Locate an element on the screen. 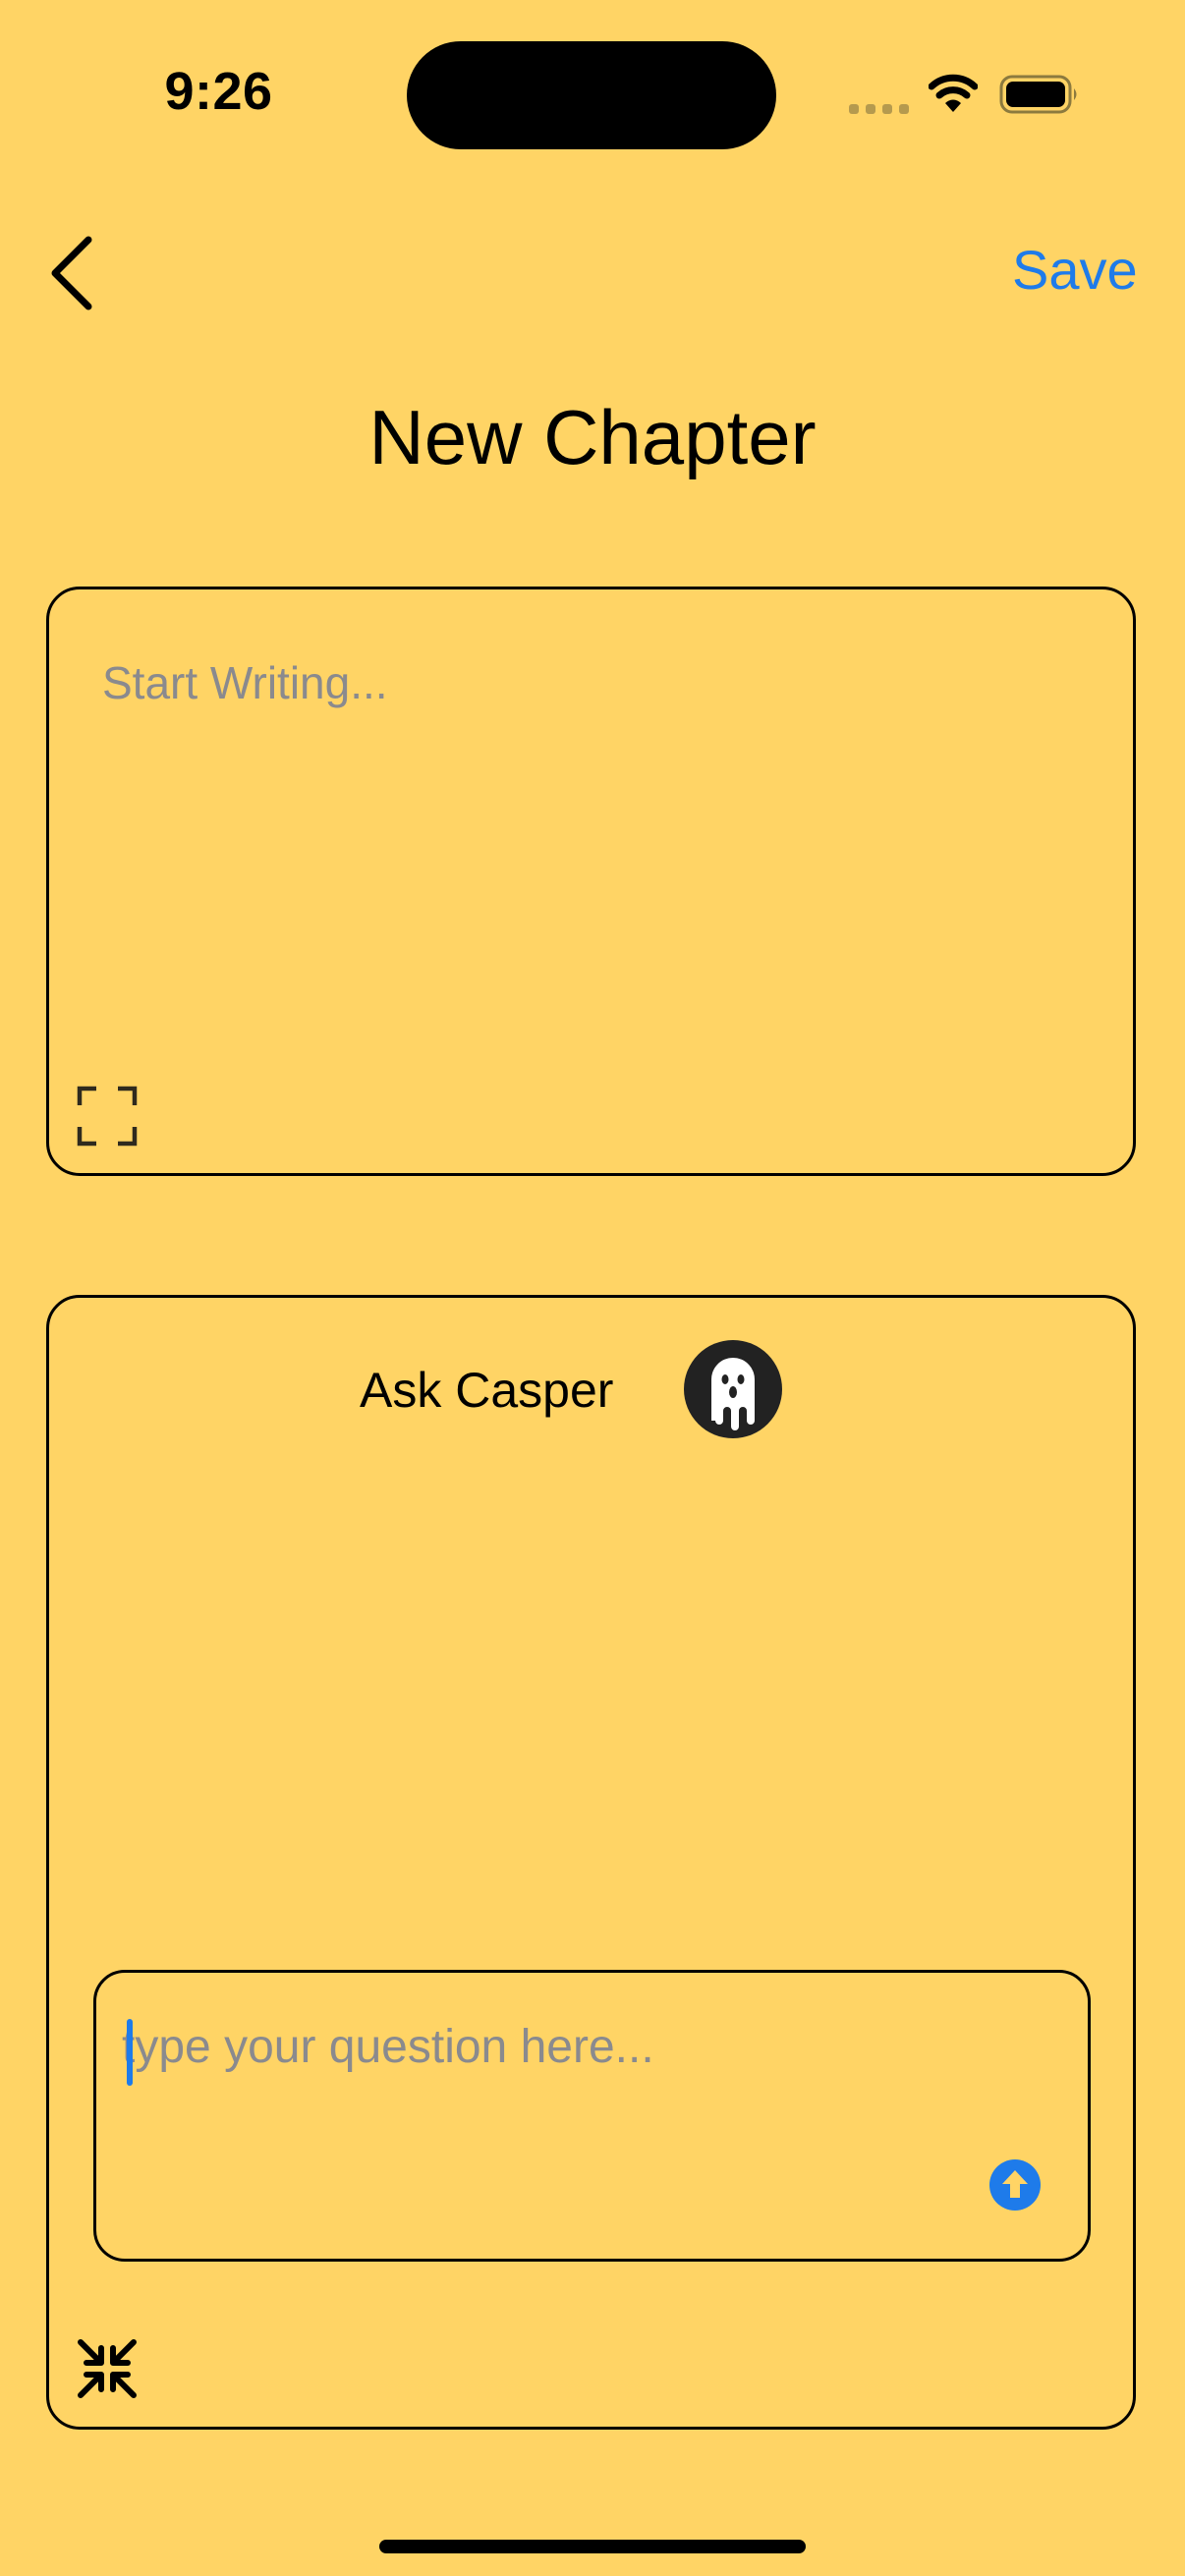 The image size is (1185, 2576). save-button: Save is located at coordinates (1075, 270).